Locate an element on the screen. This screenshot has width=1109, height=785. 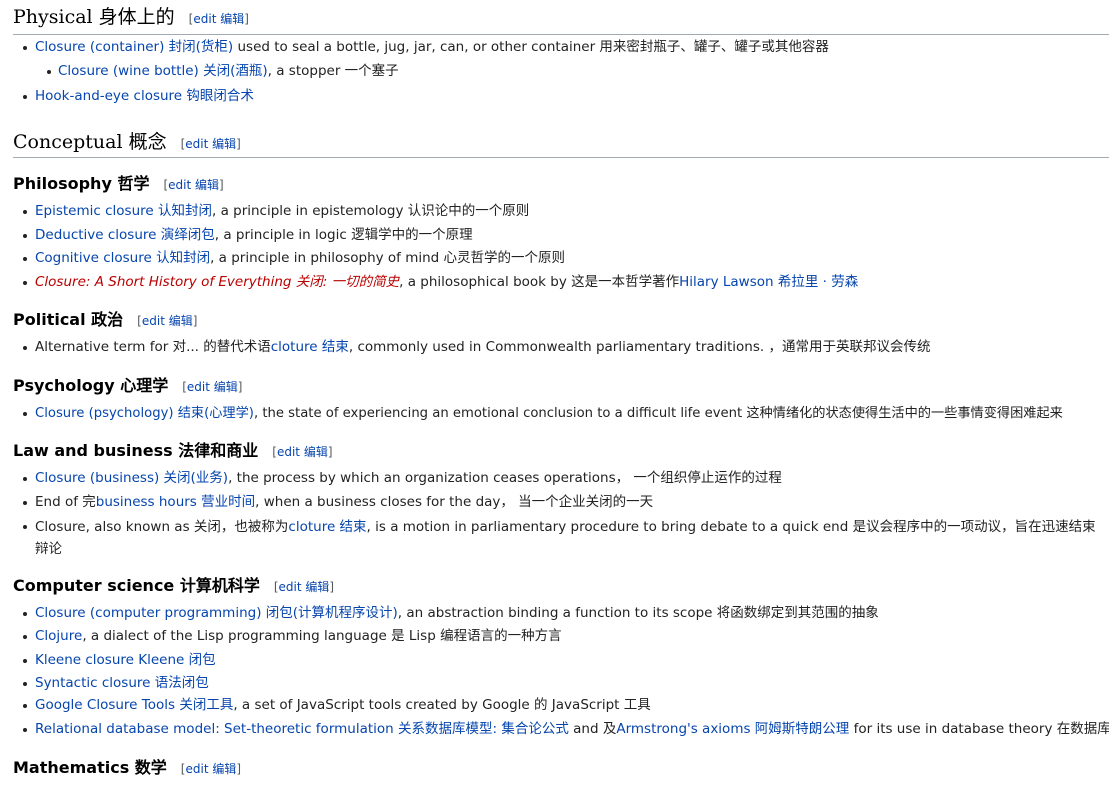
heading-title: Psychology 心理学 is located at coordinates (91, 385).